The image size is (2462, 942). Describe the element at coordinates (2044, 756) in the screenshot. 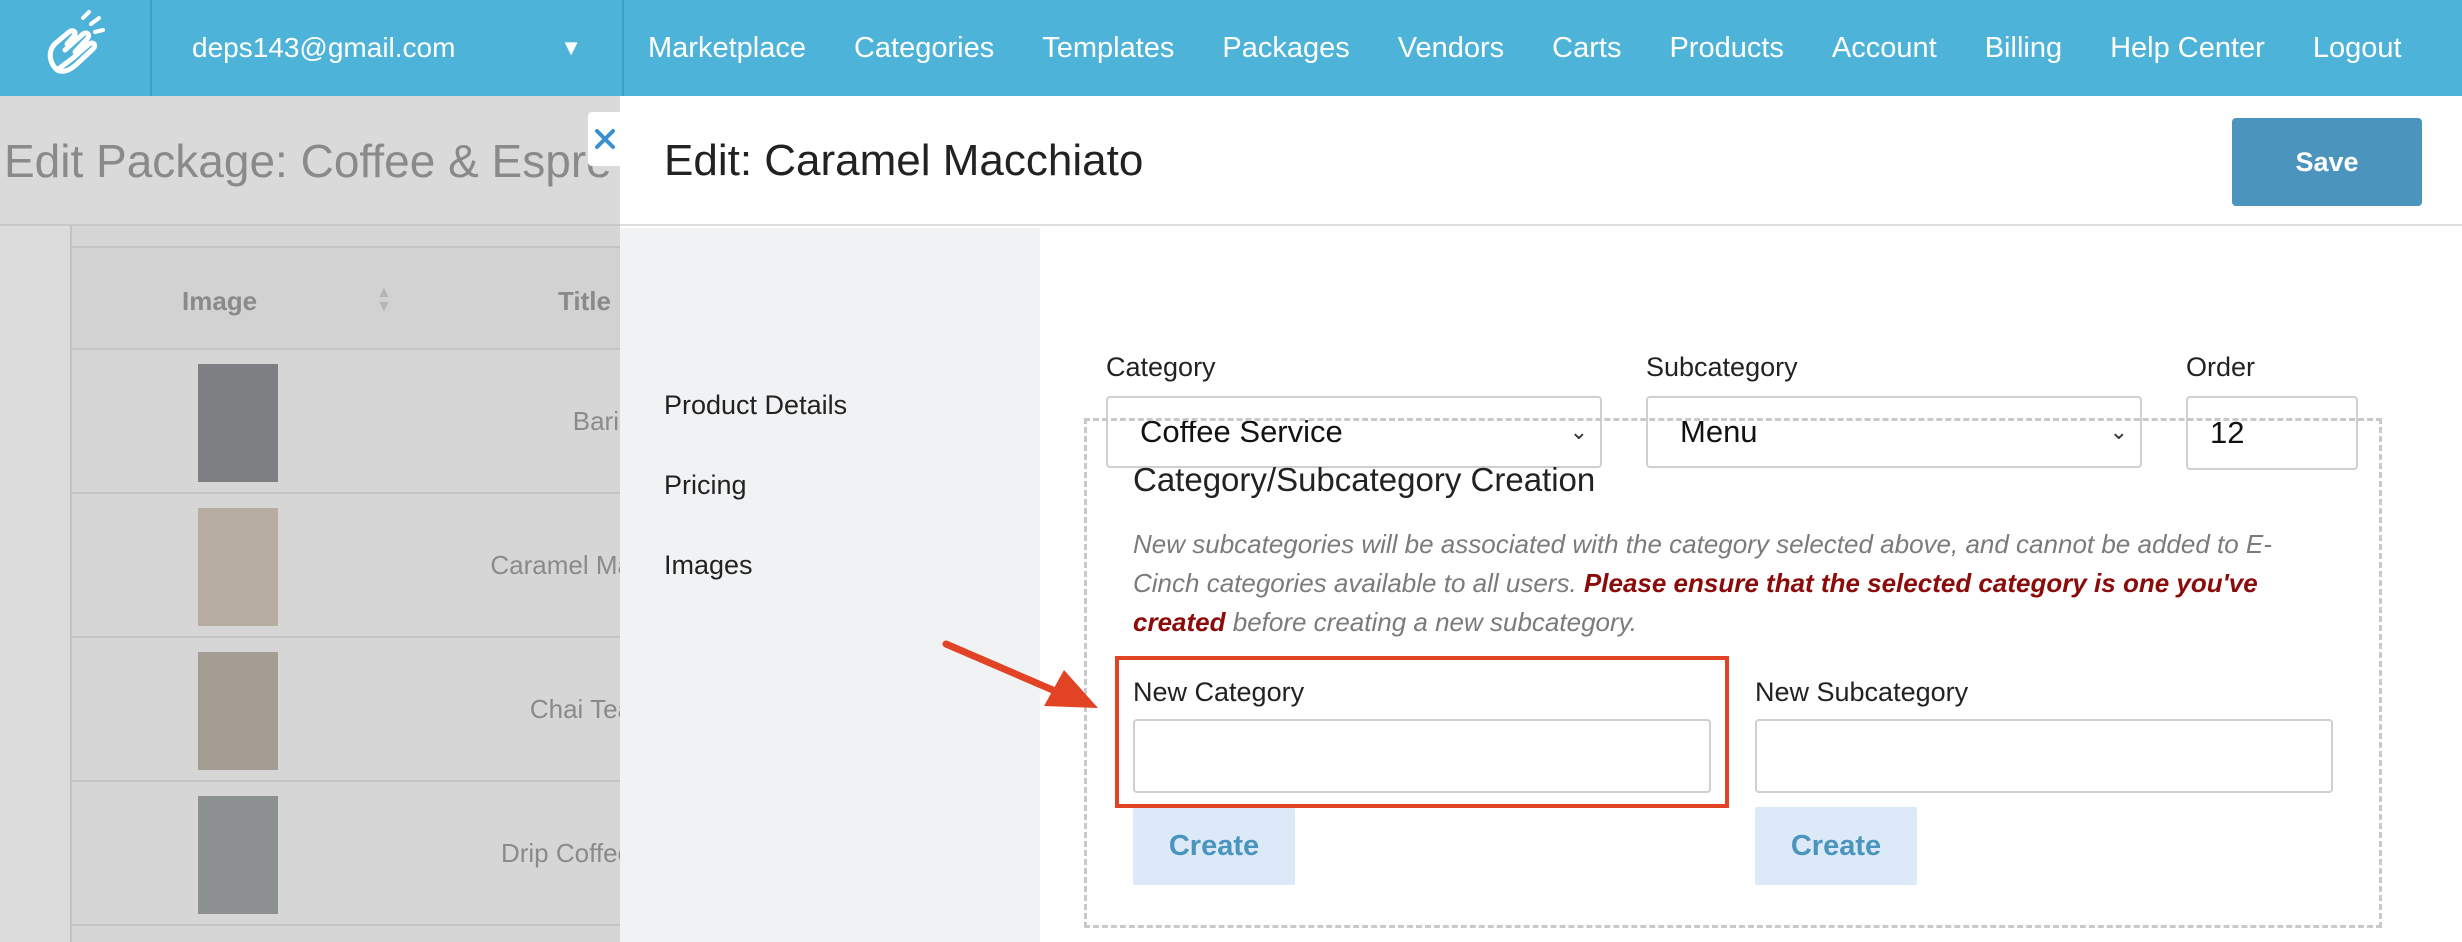

I see `new-subcategory-input` at that location.